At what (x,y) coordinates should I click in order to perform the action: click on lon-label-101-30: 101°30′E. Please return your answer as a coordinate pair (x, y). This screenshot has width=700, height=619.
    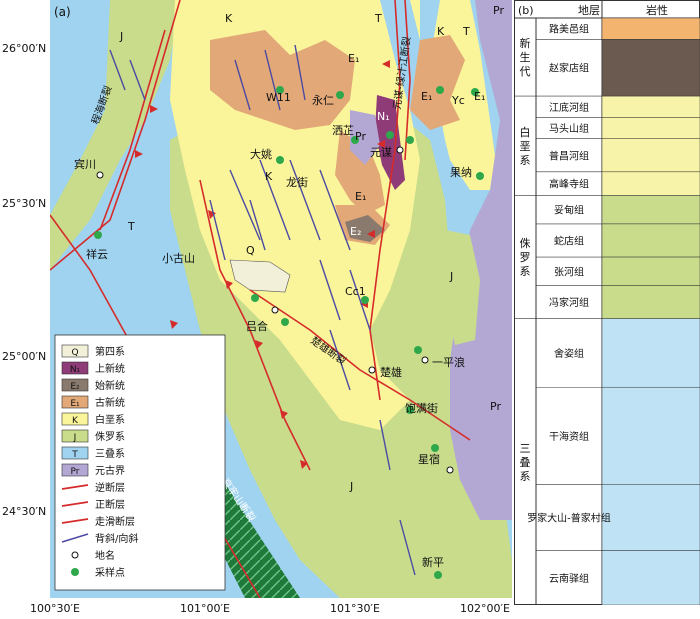
    Looking at the image, I should click on (355, 608).